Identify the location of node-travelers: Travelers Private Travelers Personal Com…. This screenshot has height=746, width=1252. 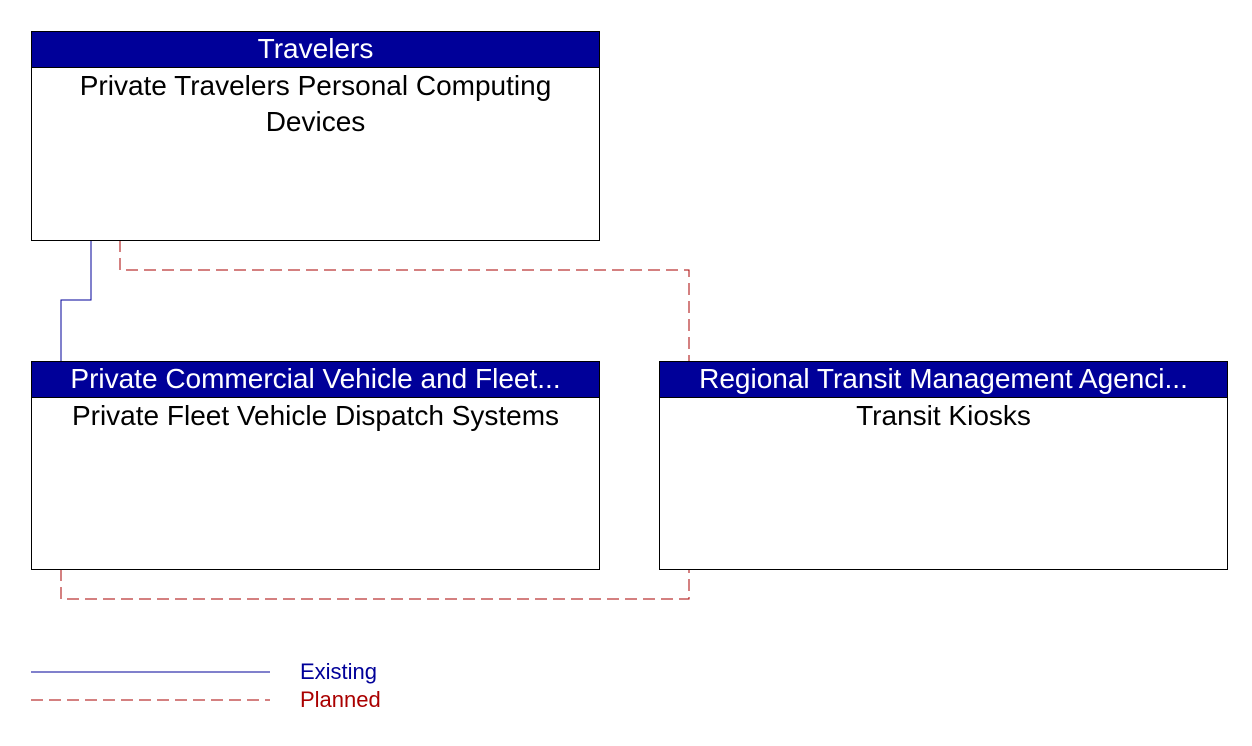
(315, 136).